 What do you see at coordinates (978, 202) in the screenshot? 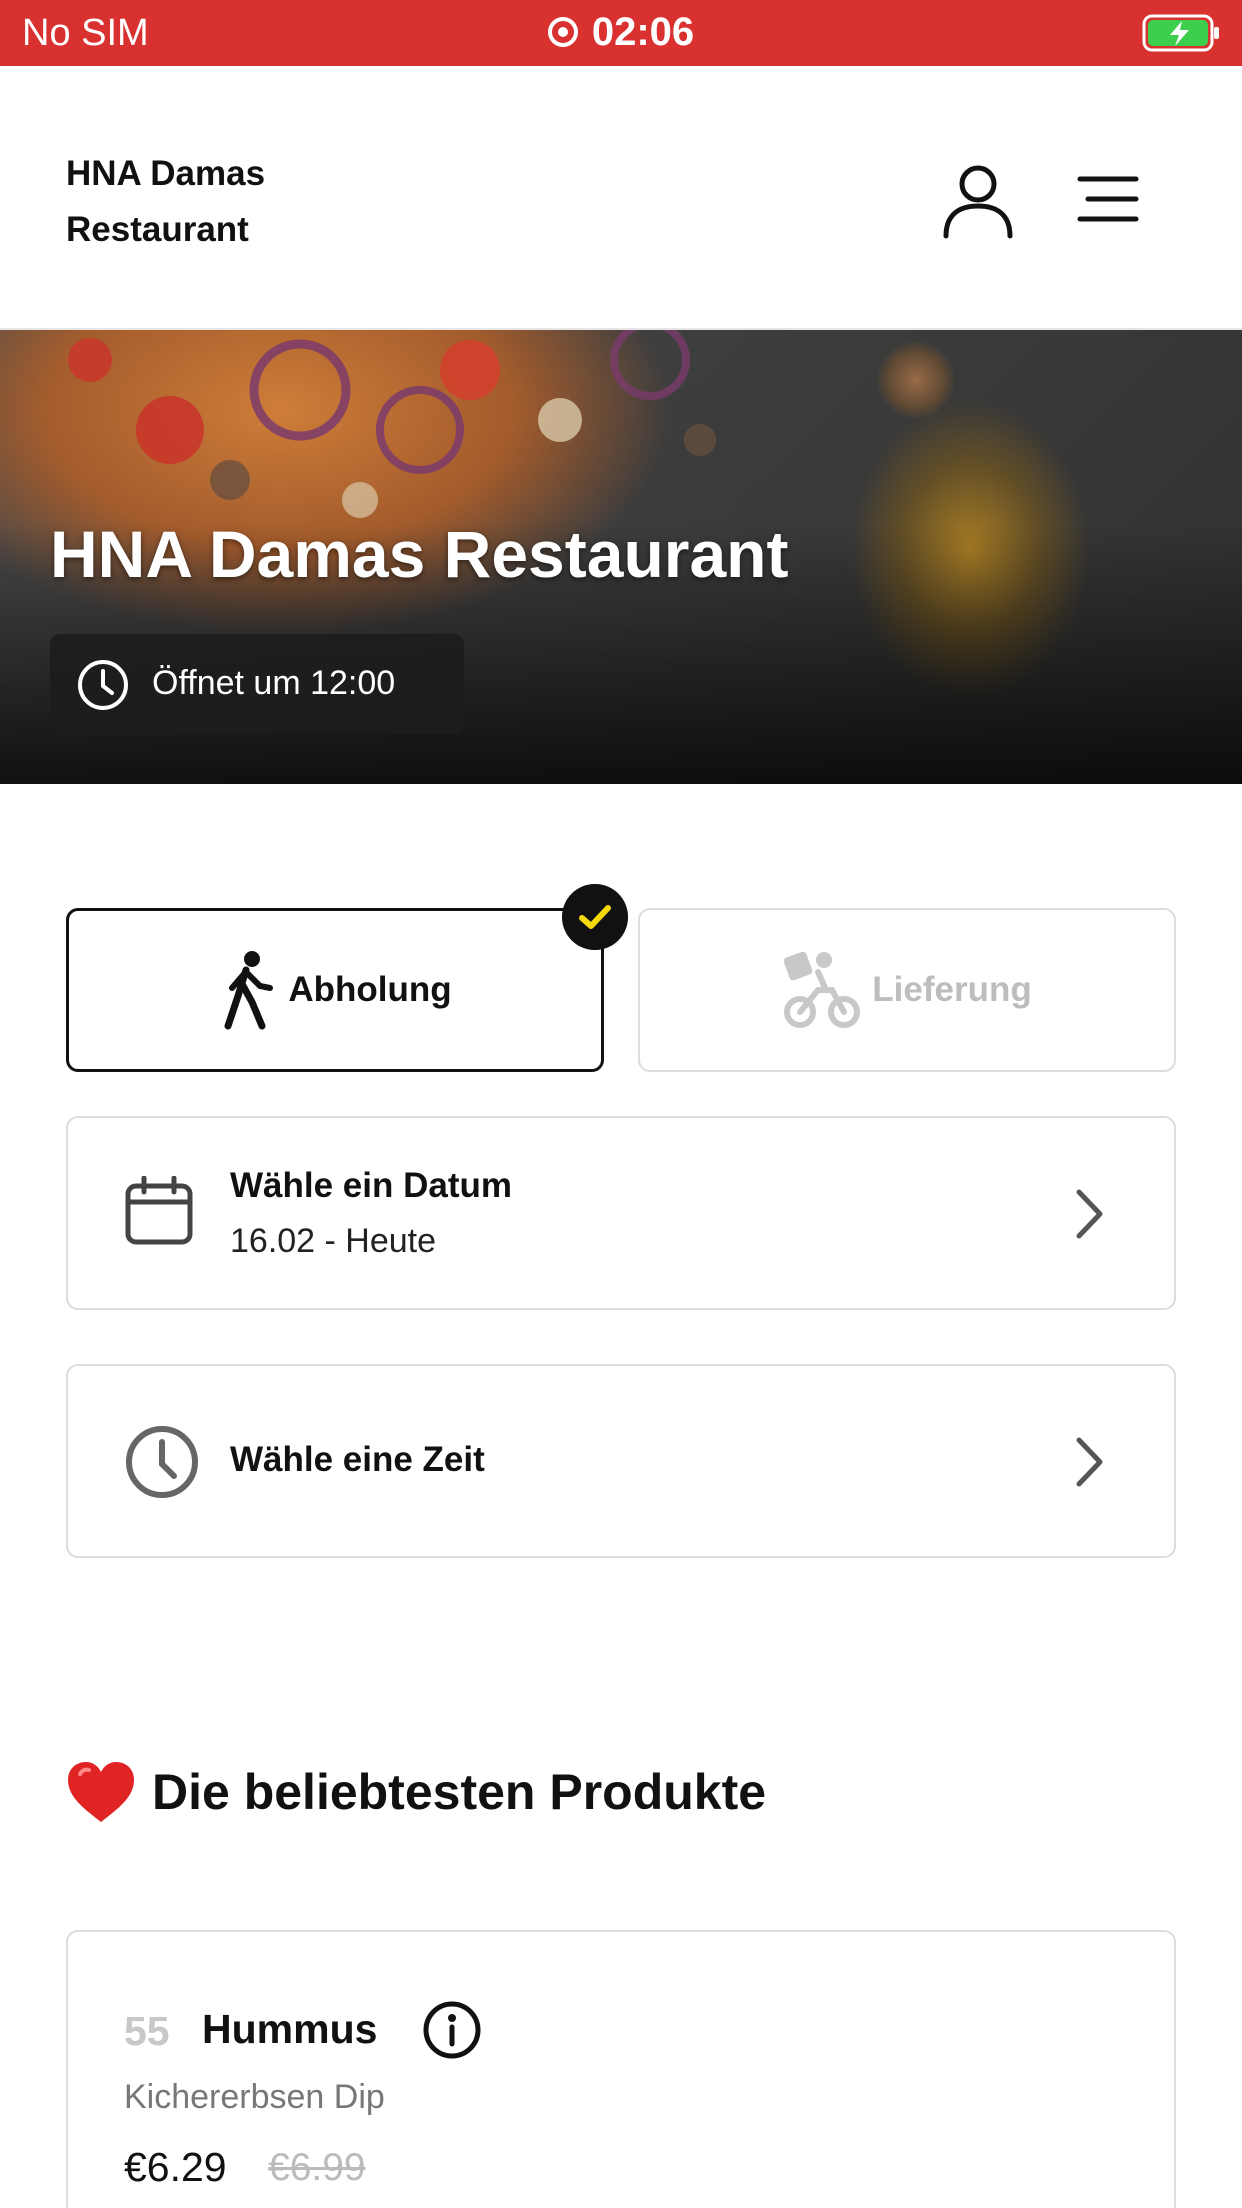
I see `user-icon` at bounding box center [978, 202].